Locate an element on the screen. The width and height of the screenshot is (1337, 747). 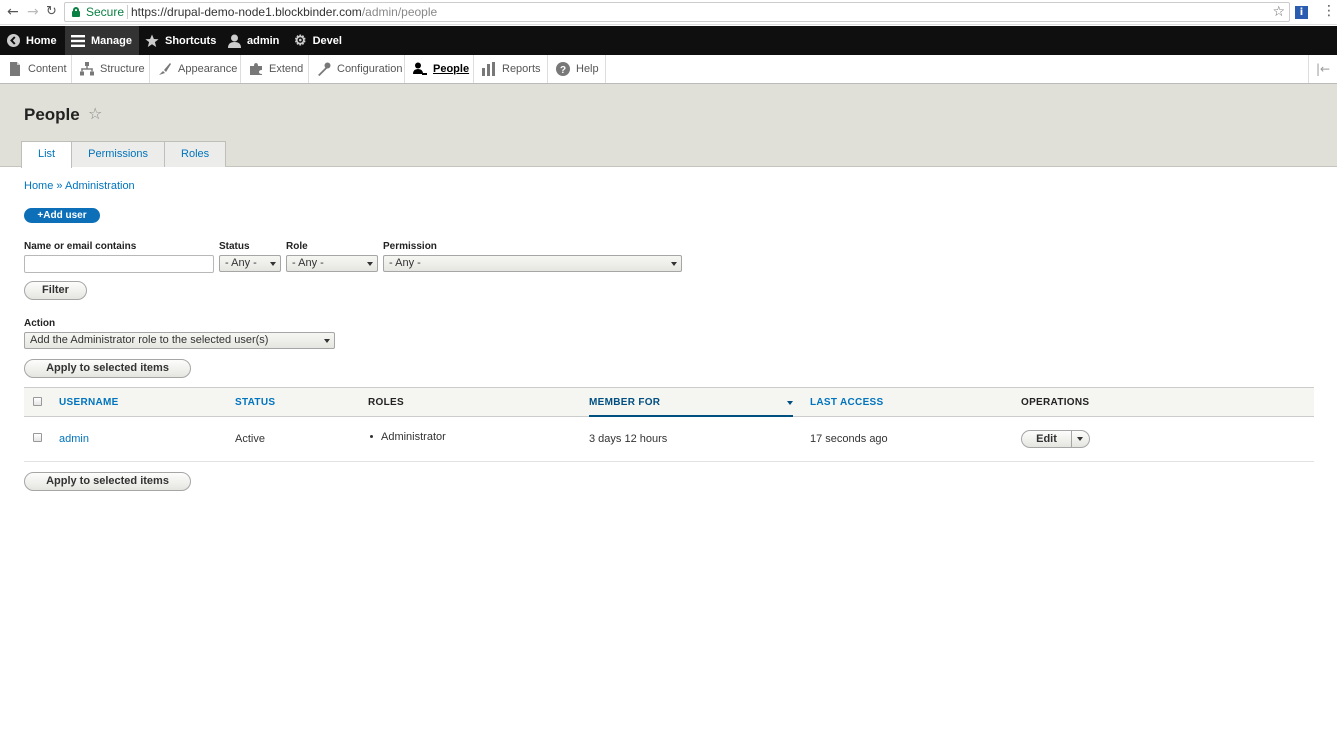
toolbar-manage-label: Manage is located at coordinates (111, 40).